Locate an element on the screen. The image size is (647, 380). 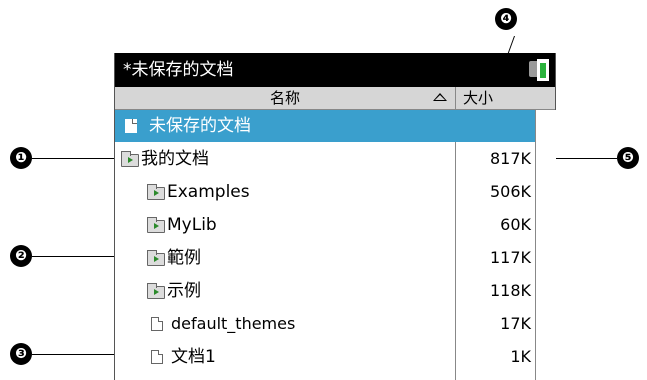
column-header-size: 大小 is located at coordinates (498, 98).